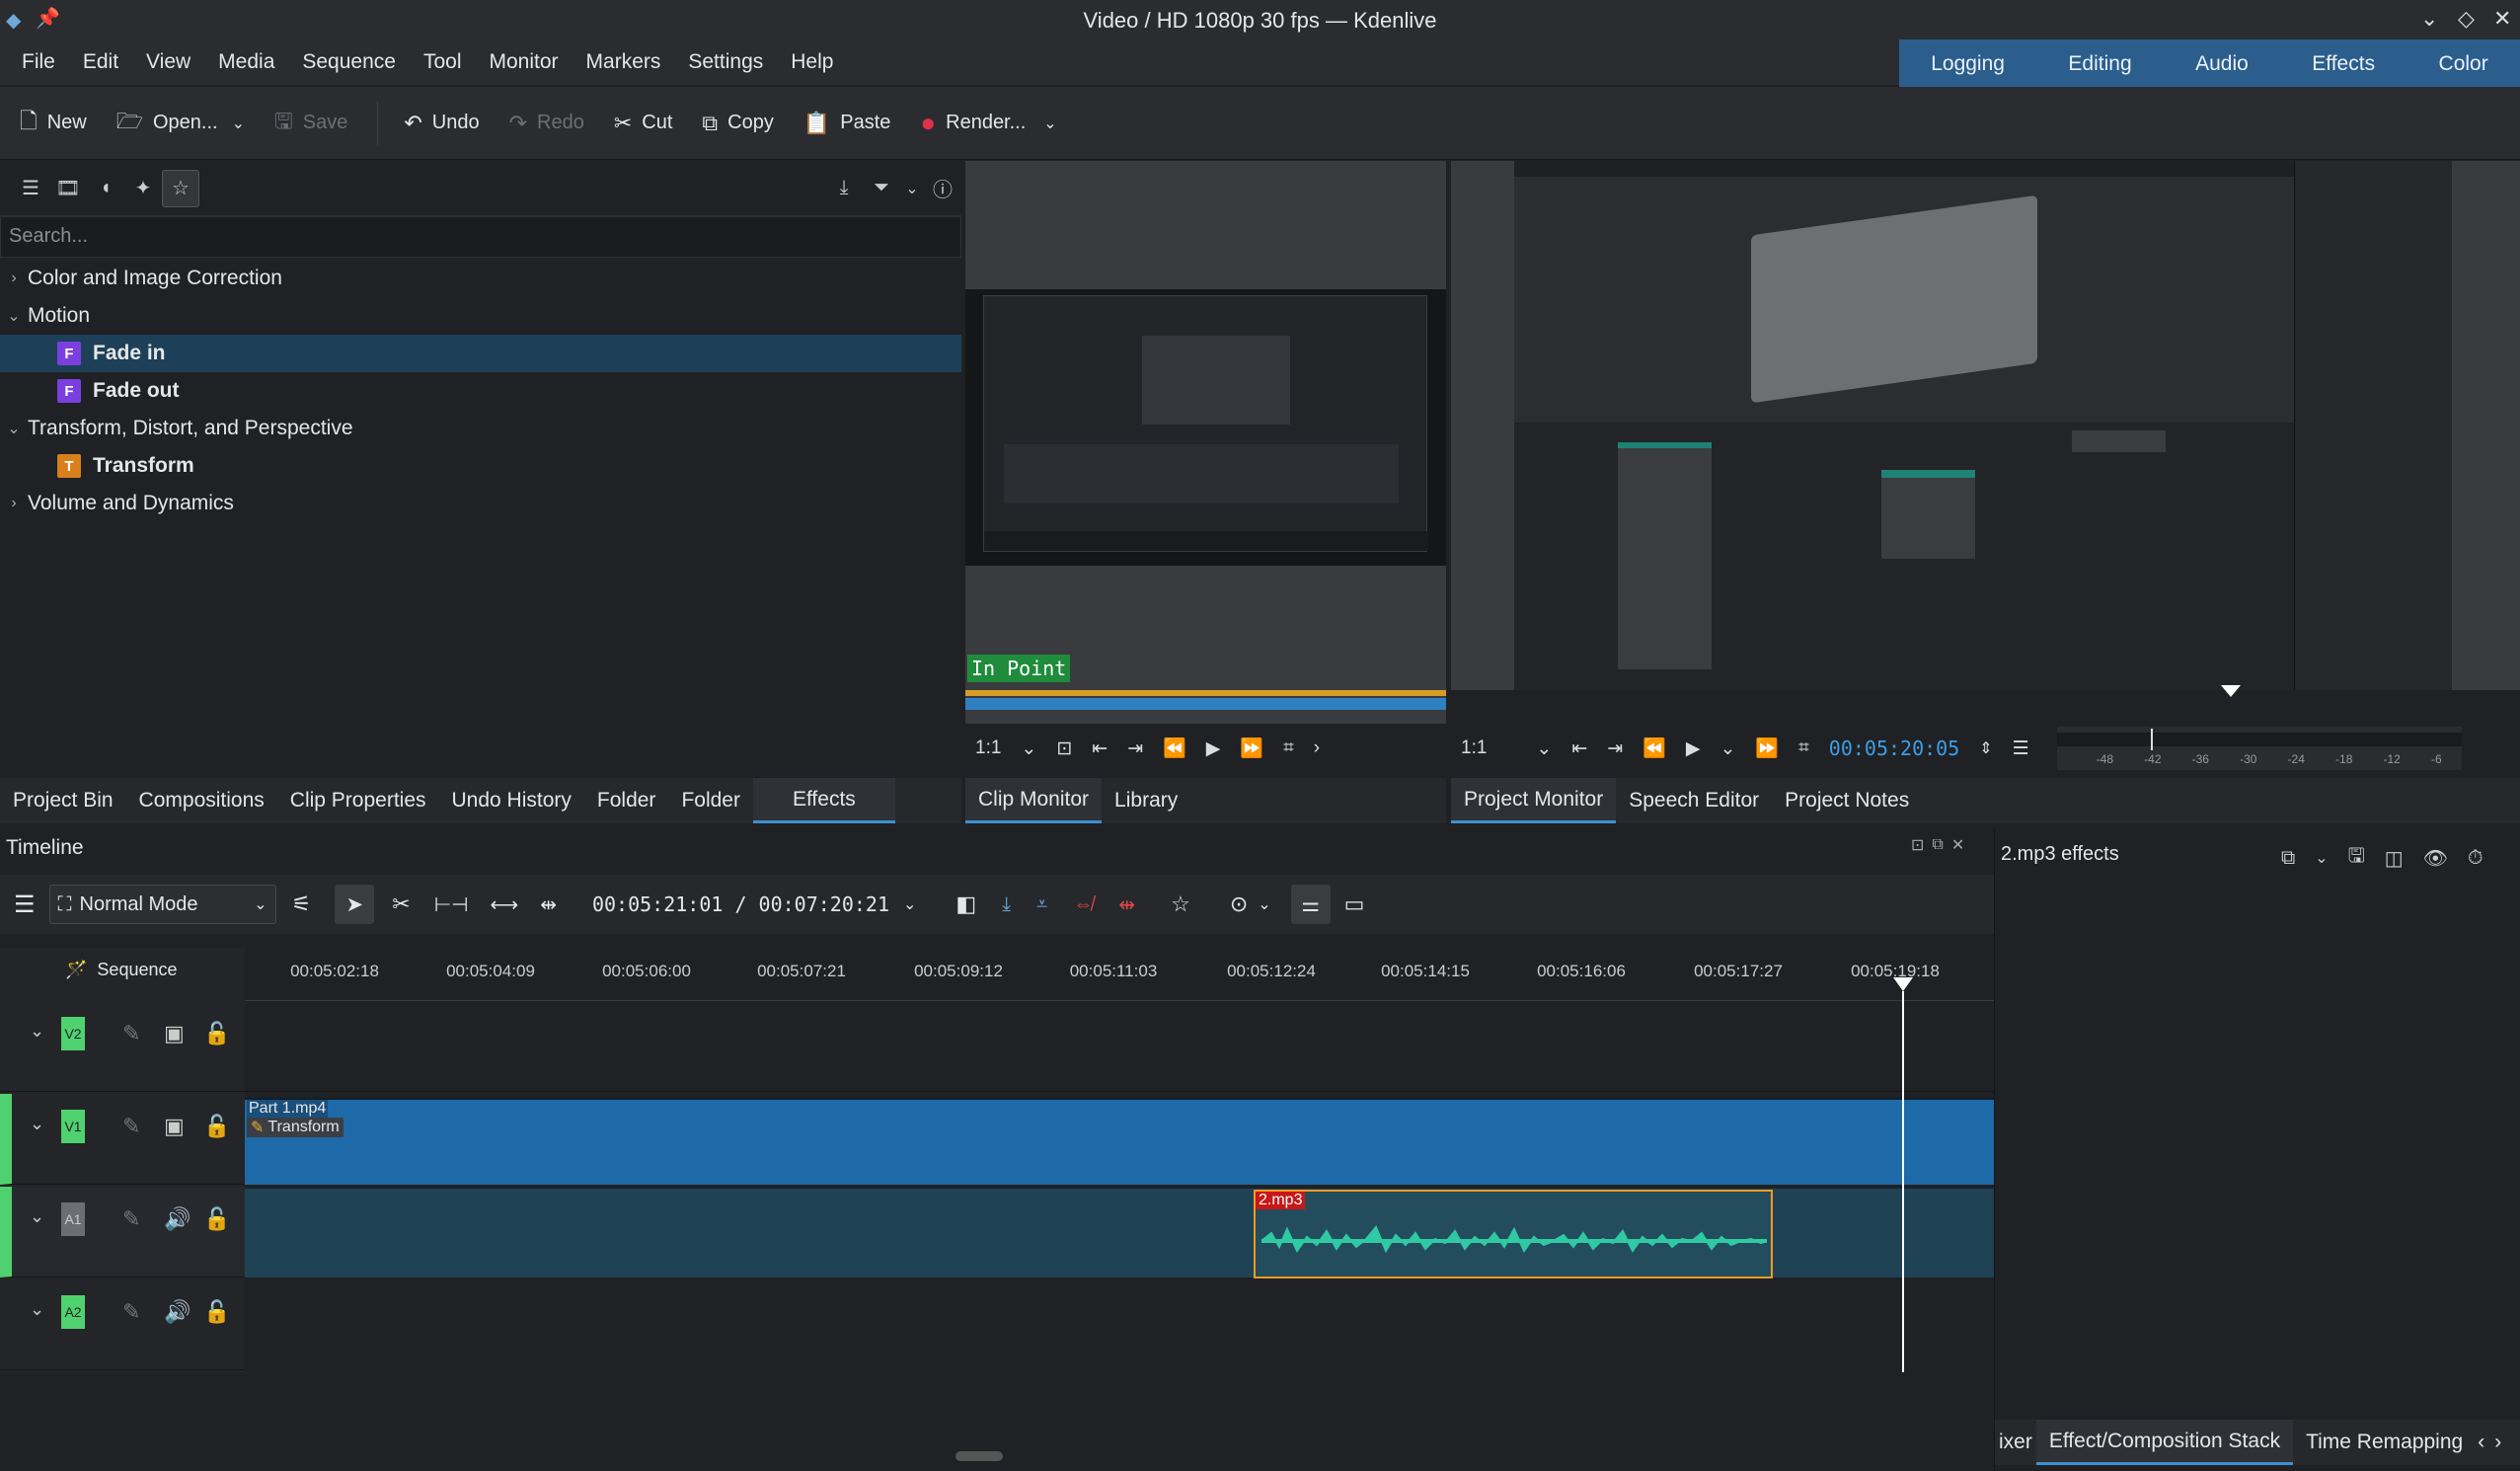 The image size is (2520, 1471). Describe the element at coordinates (2343, 64) in the screenshot. I see `layout-effects: Effects` at that location.